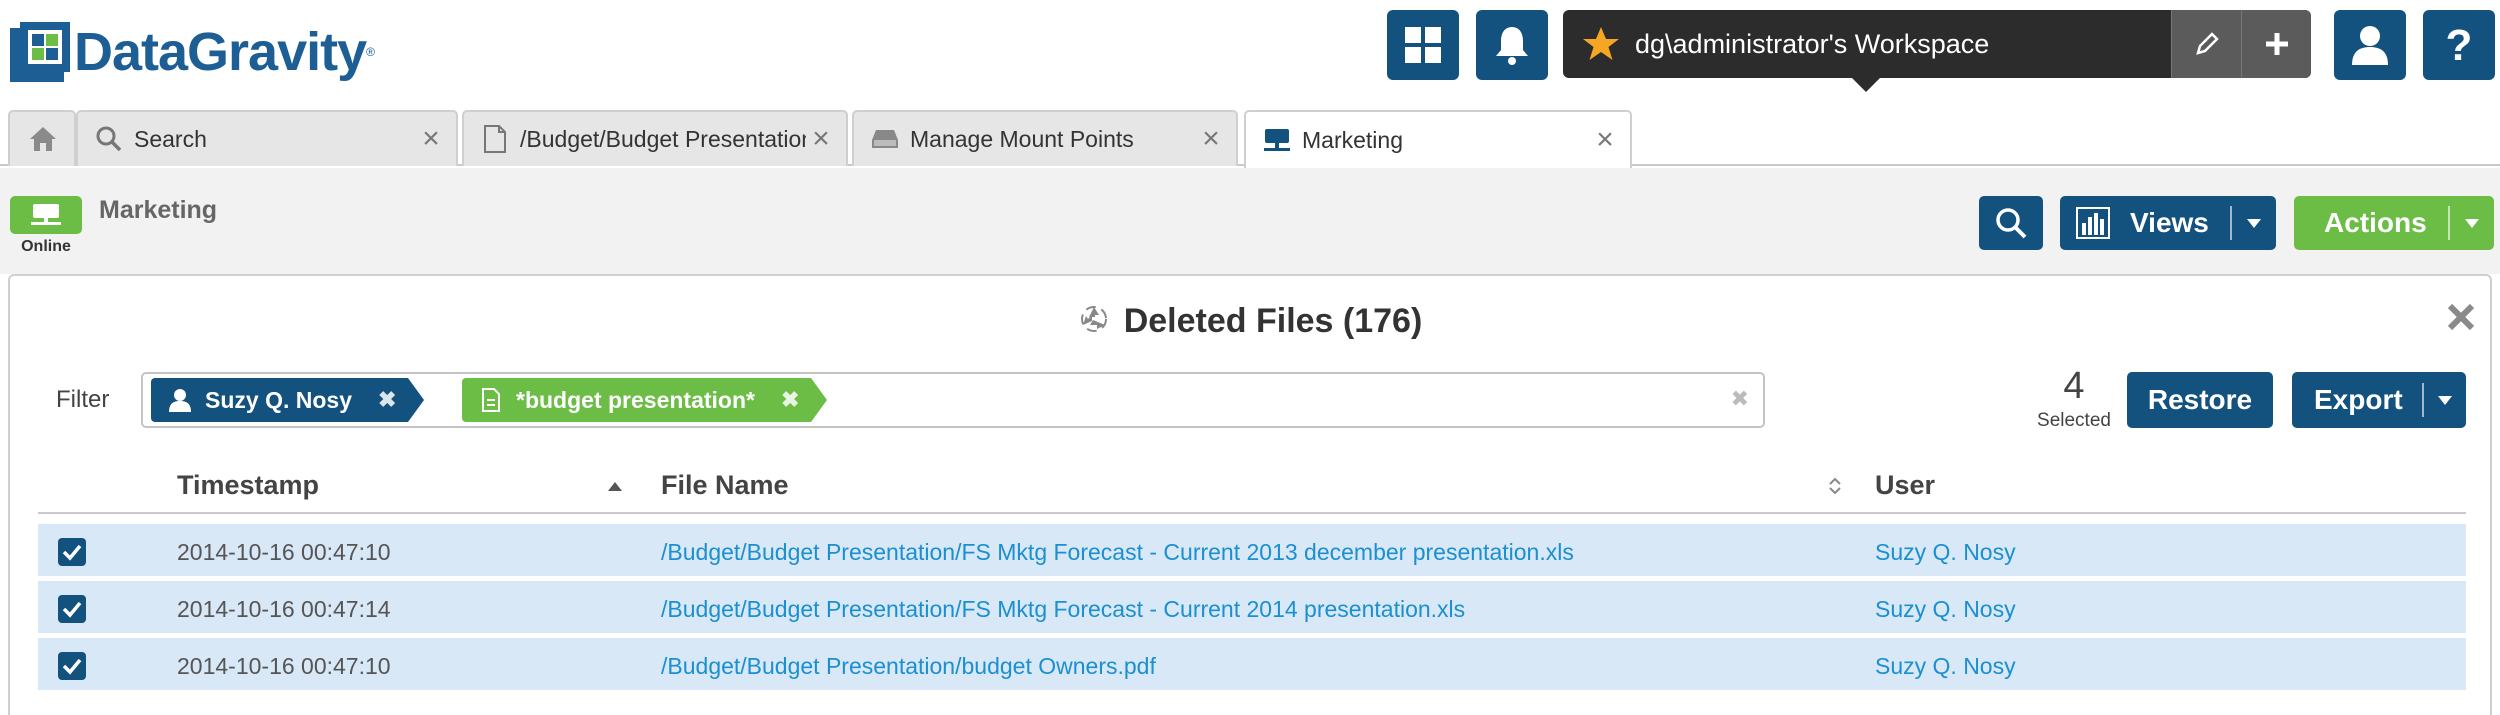 Image resolution: width=2500 pixels, height=715 pixels. What do you see at coordinates (370, 52) in the screenshot?
I see `brand-mark: ®` at bounding box center [370, 52].